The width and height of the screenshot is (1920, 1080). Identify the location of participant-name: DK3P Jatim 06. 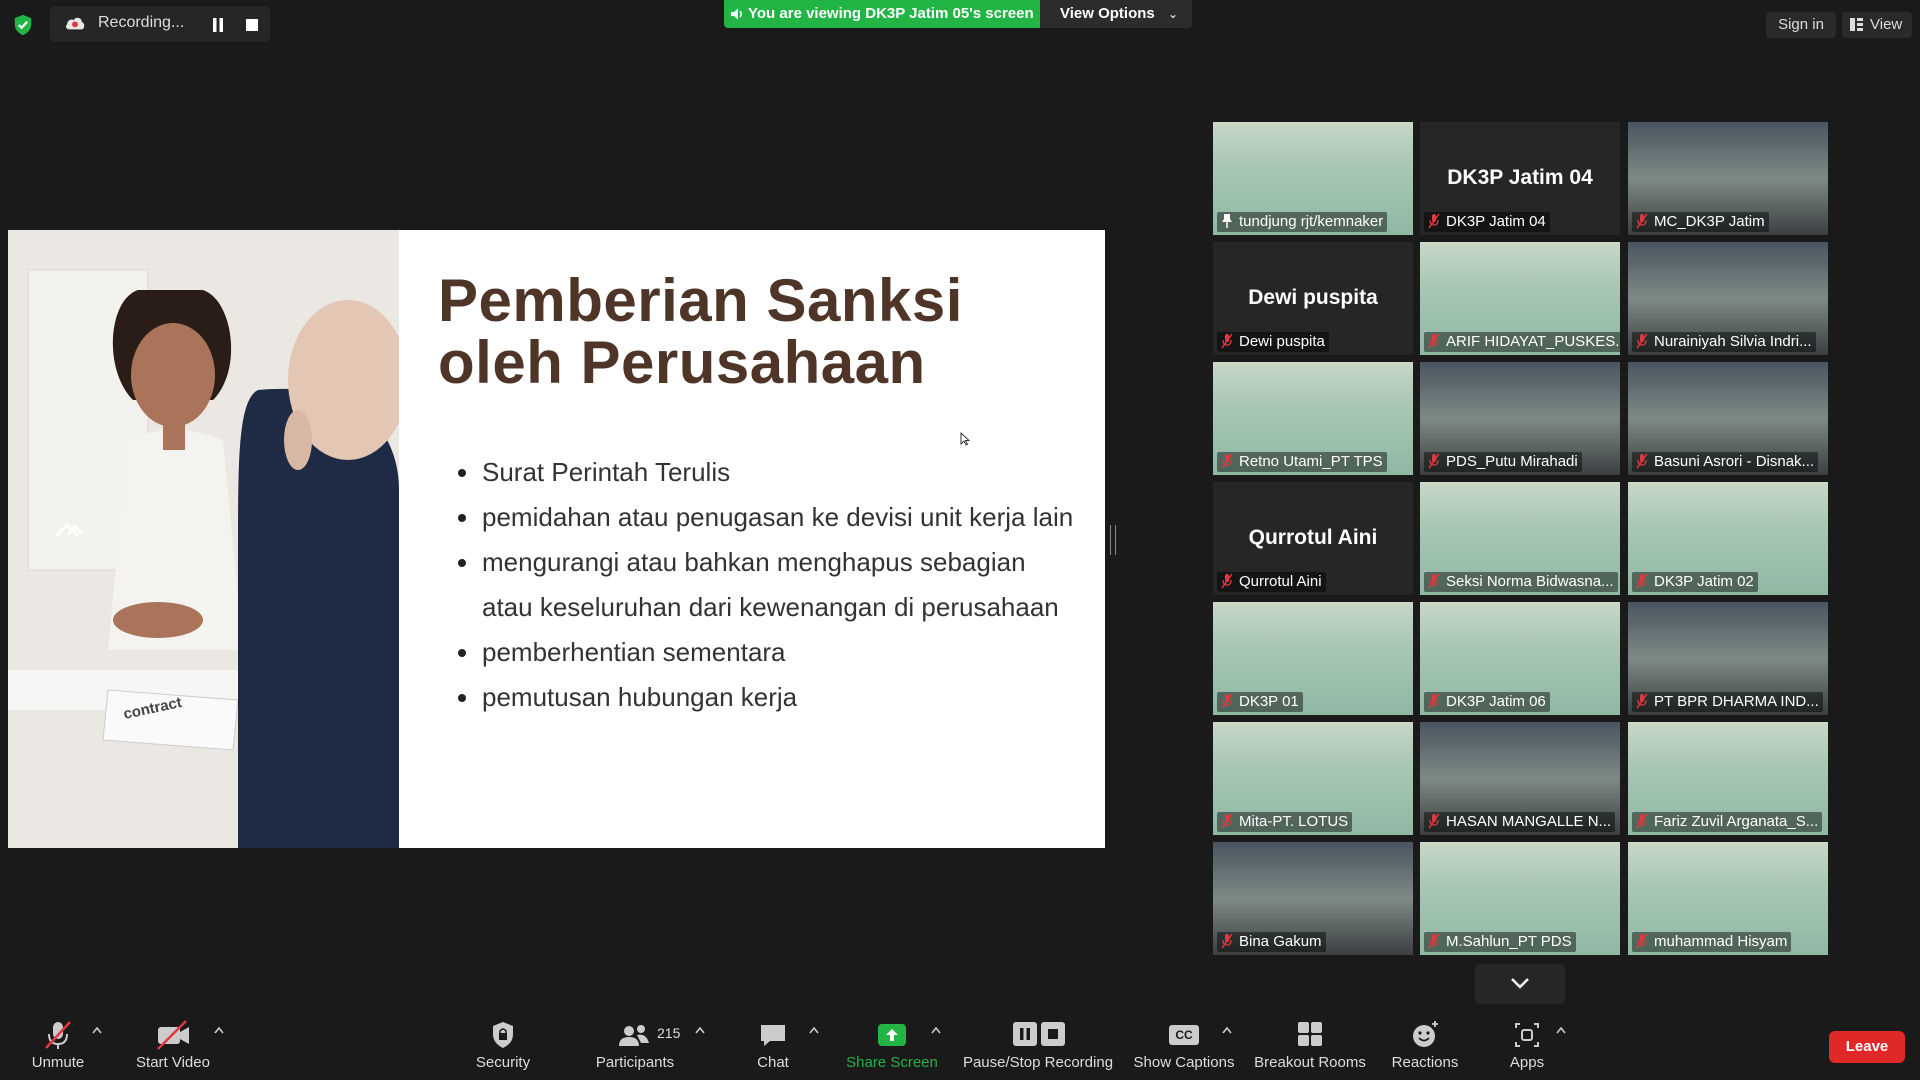
(1487, 702).